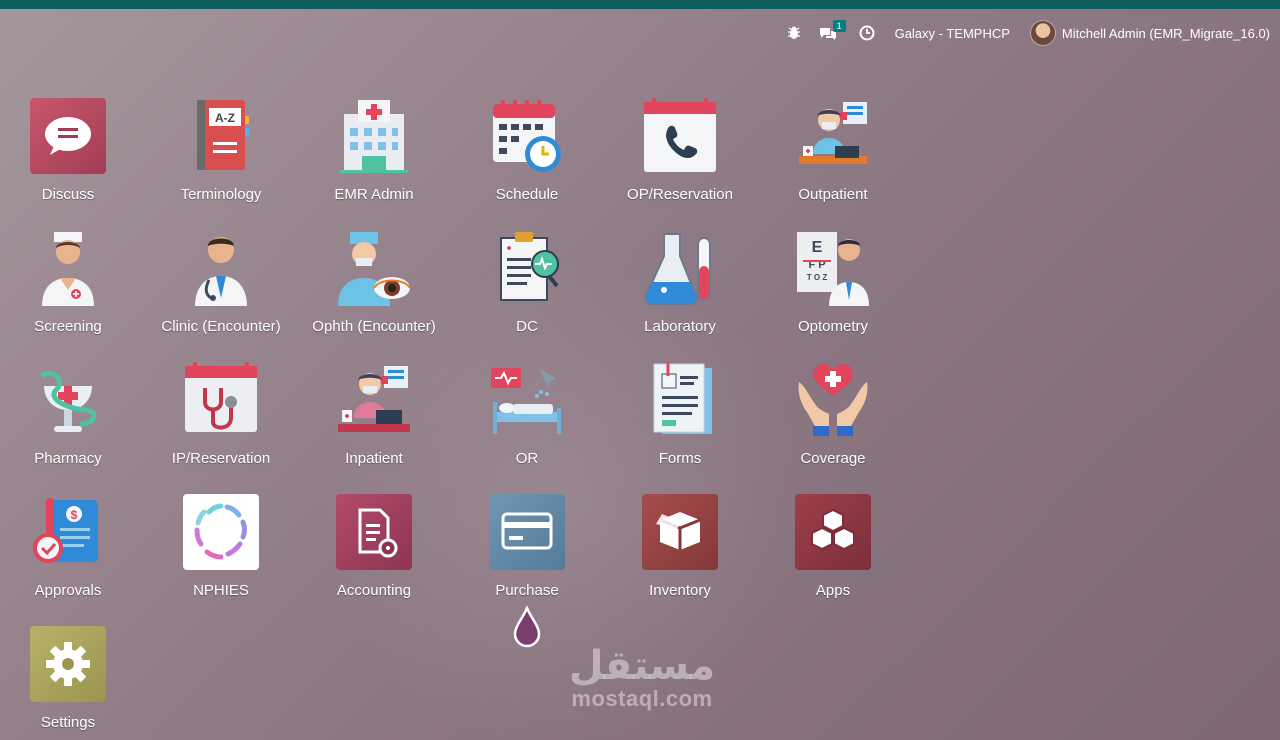 Image resolution: width=1280 pixels, height=740 pixels. Describe the element at coordinates (374, 590) in the screenshot. I see `app-label: Accounting` at that location.